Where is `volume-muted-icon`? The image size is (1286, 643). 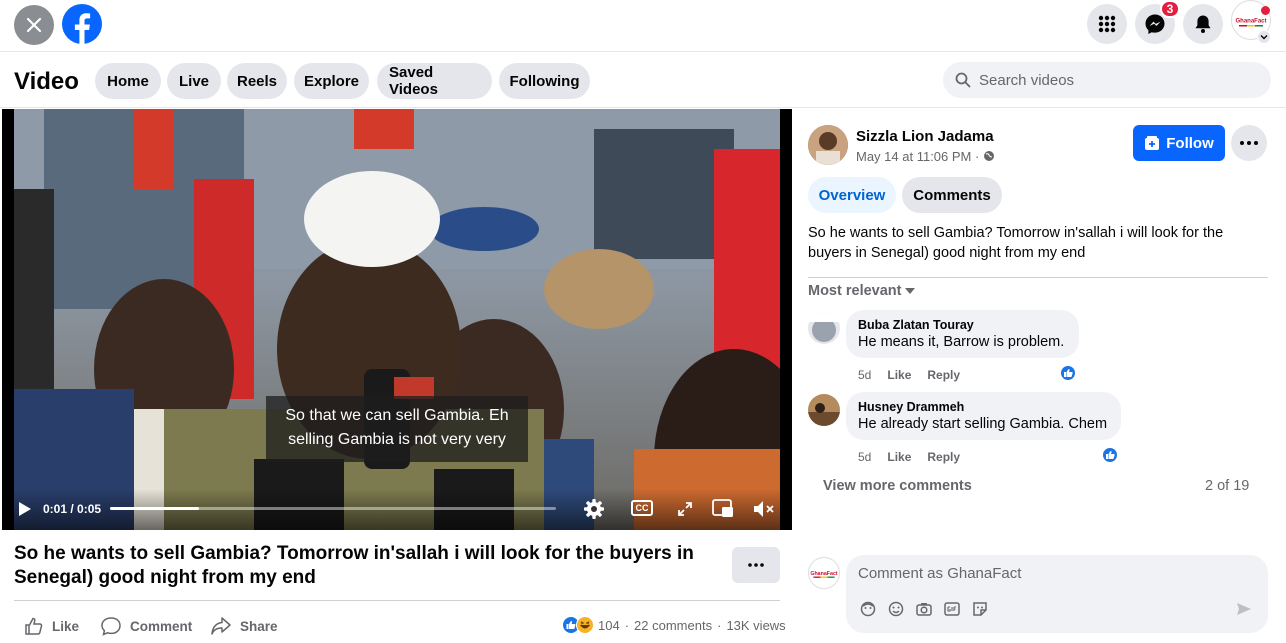
volume-muted-icon is located at coordinates (764, 509).